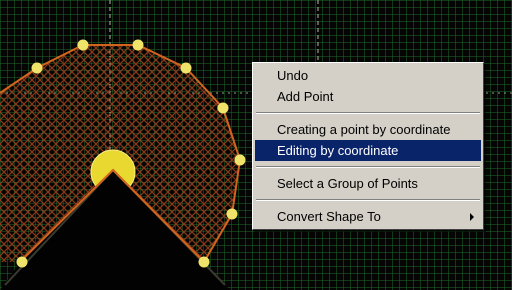 The width and height of the screenshot is (512, 290). What do you see at coordinates (364, 129) in the screenshot?
I see `menu-item-label: Creating a point by coordinate` at bounding box center [364, 129].